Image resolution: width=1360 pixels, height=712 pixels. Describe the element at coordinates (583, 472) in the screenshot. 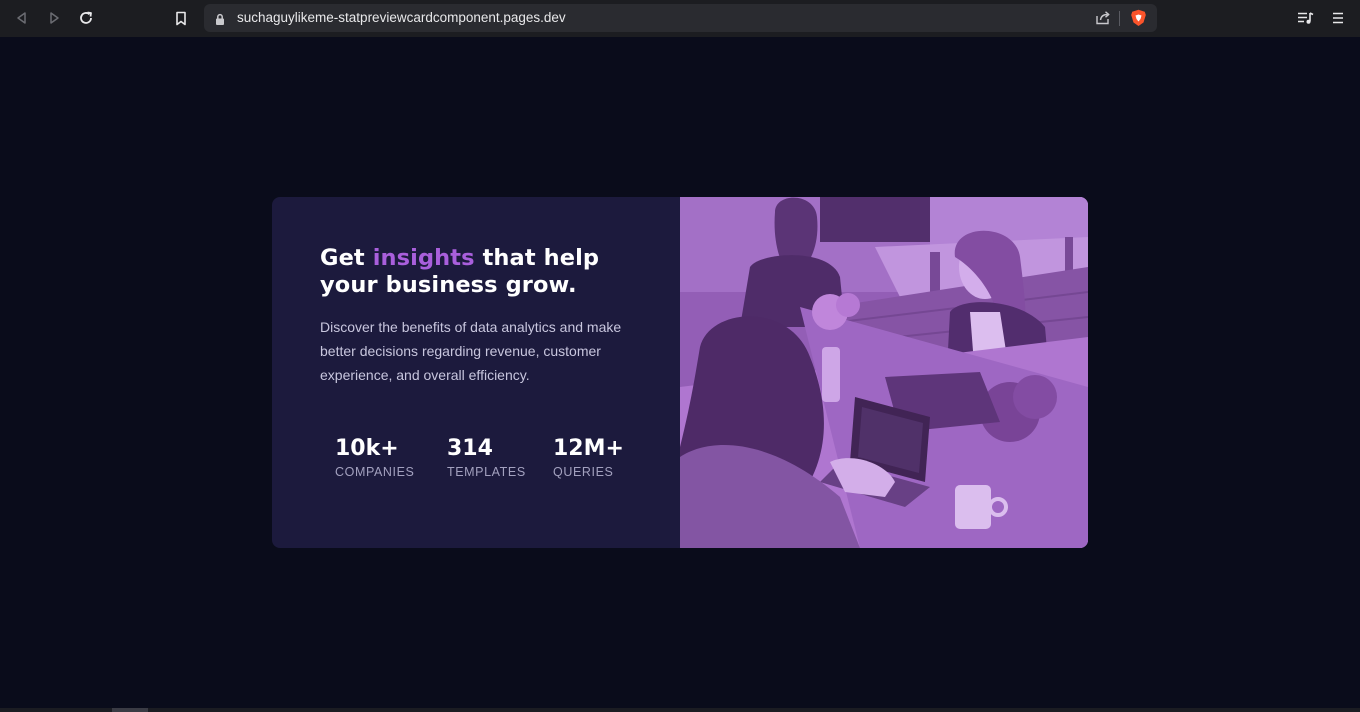

I see `stat-label: QUERIES` at that location.